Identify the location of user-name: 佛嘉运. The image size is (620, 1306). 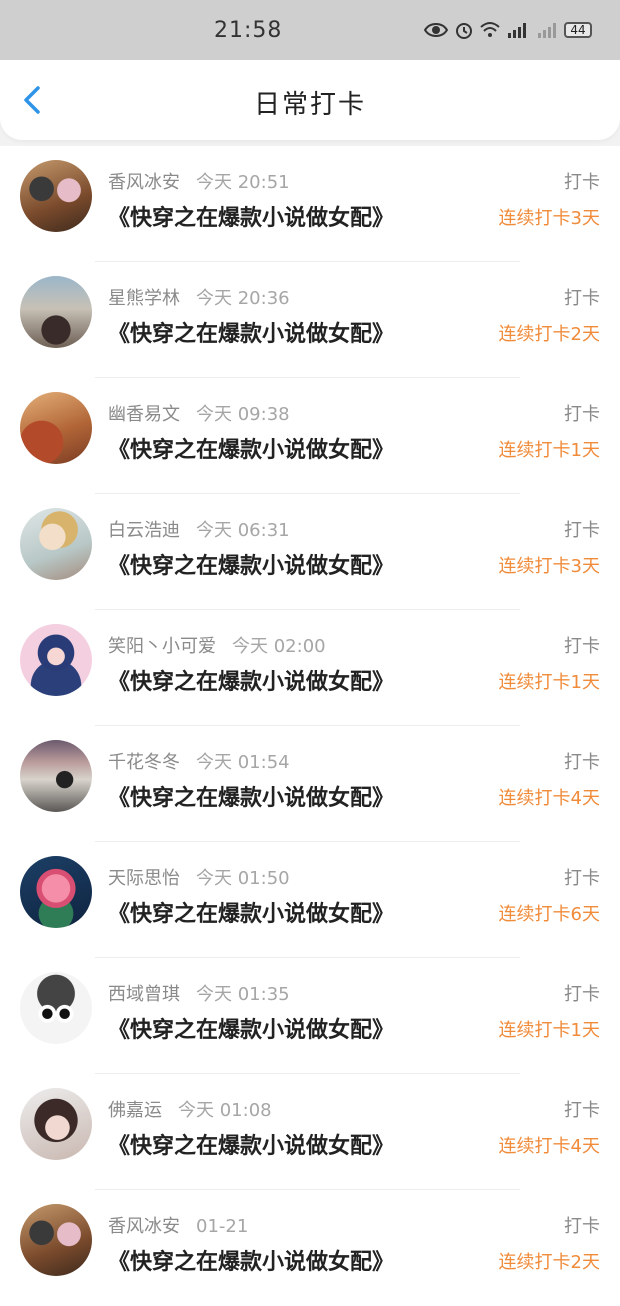
(135, 1110).